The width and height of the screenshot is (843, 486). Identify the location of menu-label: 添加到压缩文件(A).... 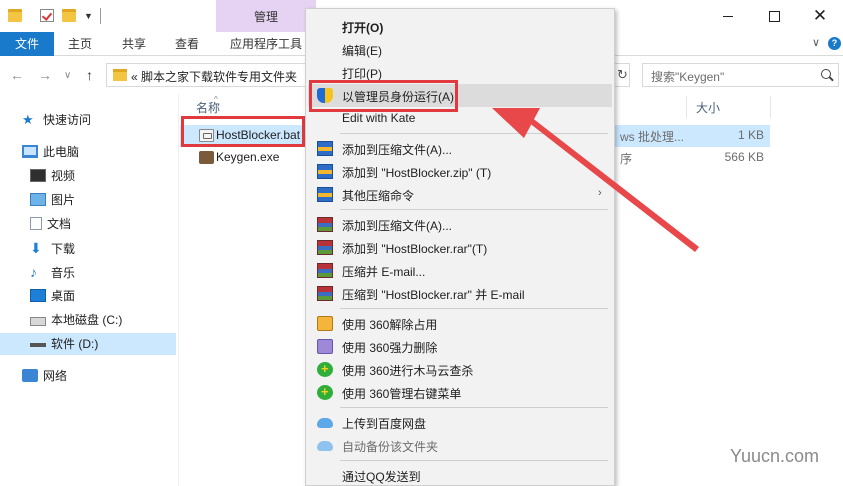
(397, 226).